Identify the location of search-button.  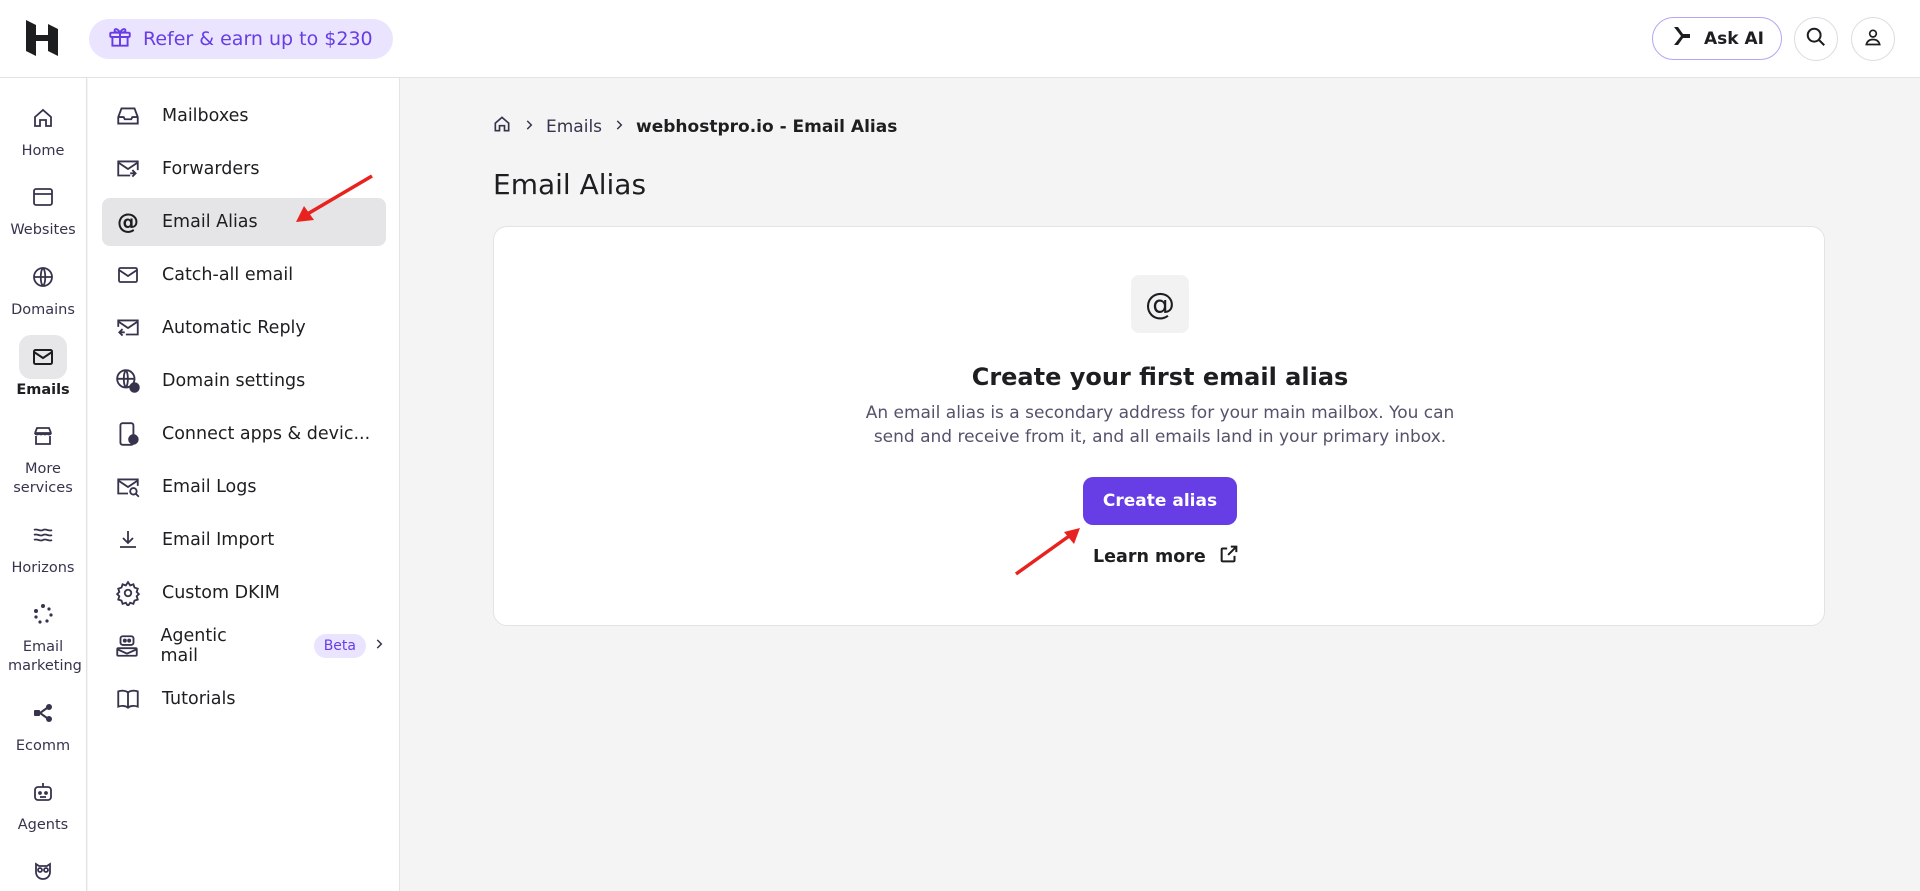
(1816, 39).